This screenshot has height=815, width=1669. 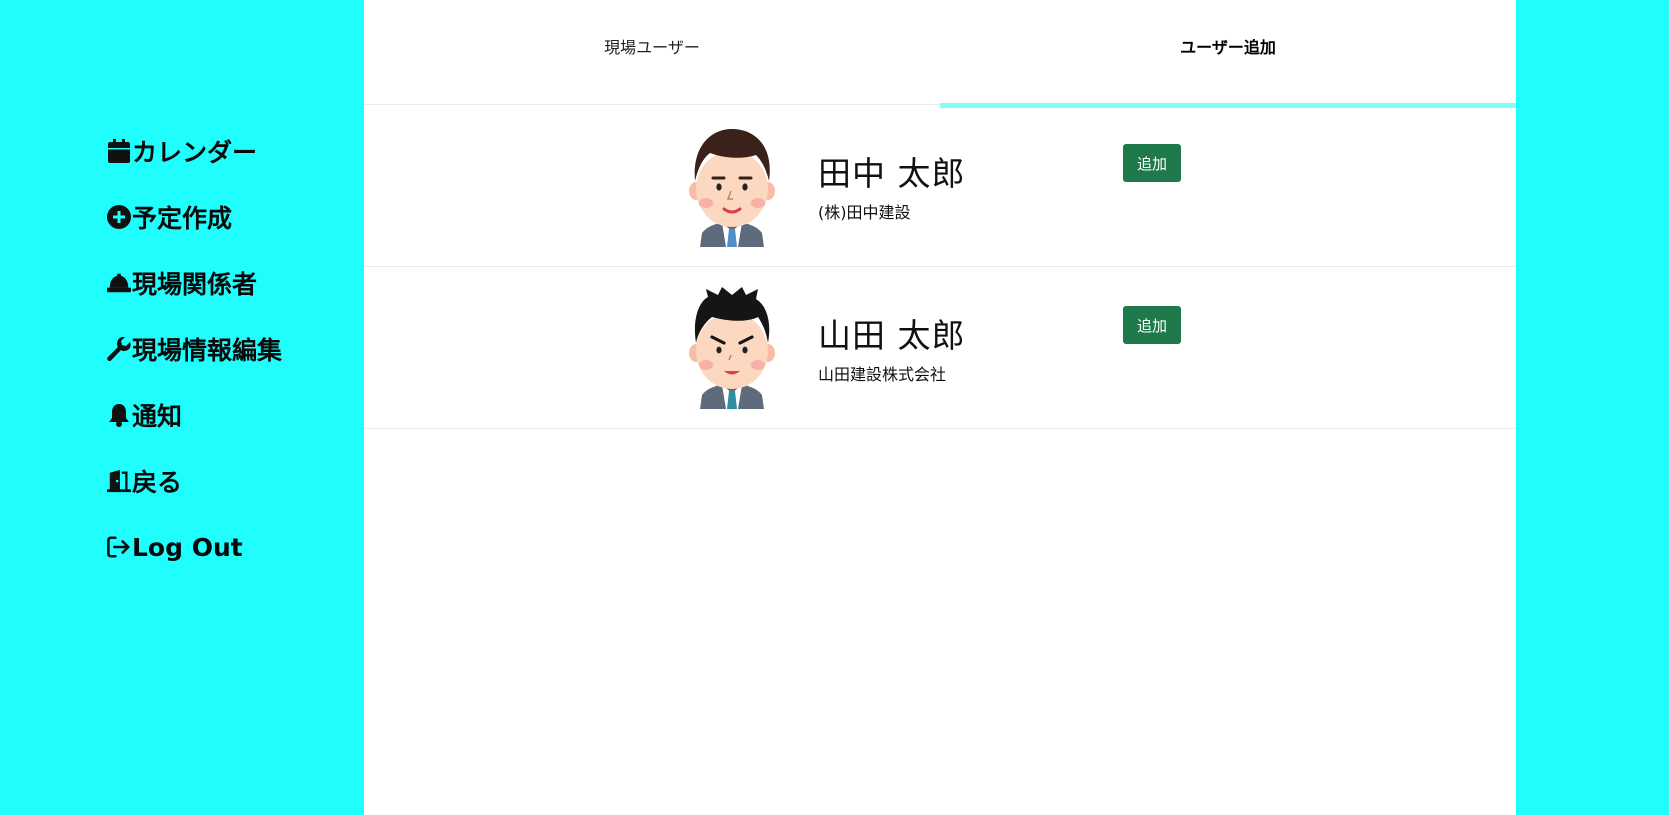 What do you see at coordinates (1228, 47) in the screenshot?
I see `tab-label: ユーザー追加` at bounding box center [1228, 47].